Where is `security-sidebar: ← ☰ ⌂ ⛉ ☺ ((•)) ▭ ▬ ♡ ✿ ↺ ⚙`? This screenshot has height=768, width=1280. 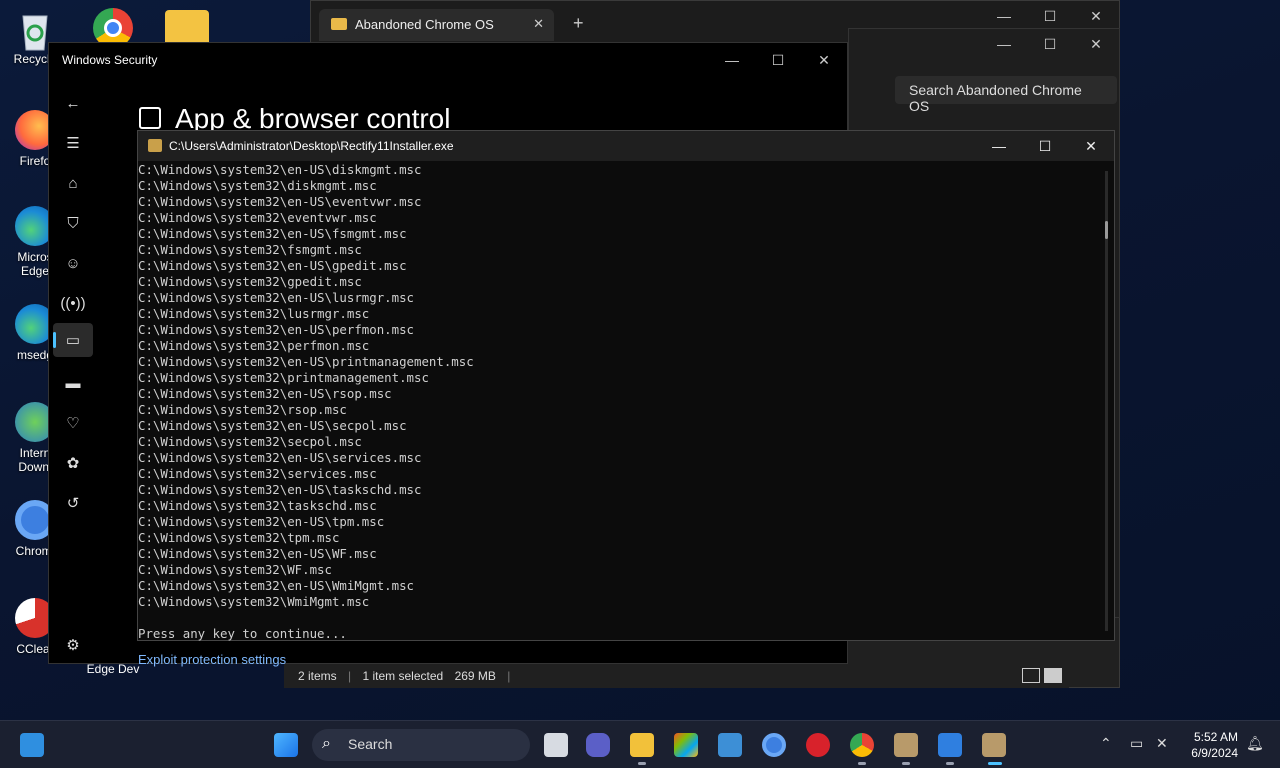 security-sidebar: ← ☰ ⌂ ⛉ ☺ ((•)) ▭ ▬ ♡ ✿ ↺ ⚙ is located at coordinates (73, 373).